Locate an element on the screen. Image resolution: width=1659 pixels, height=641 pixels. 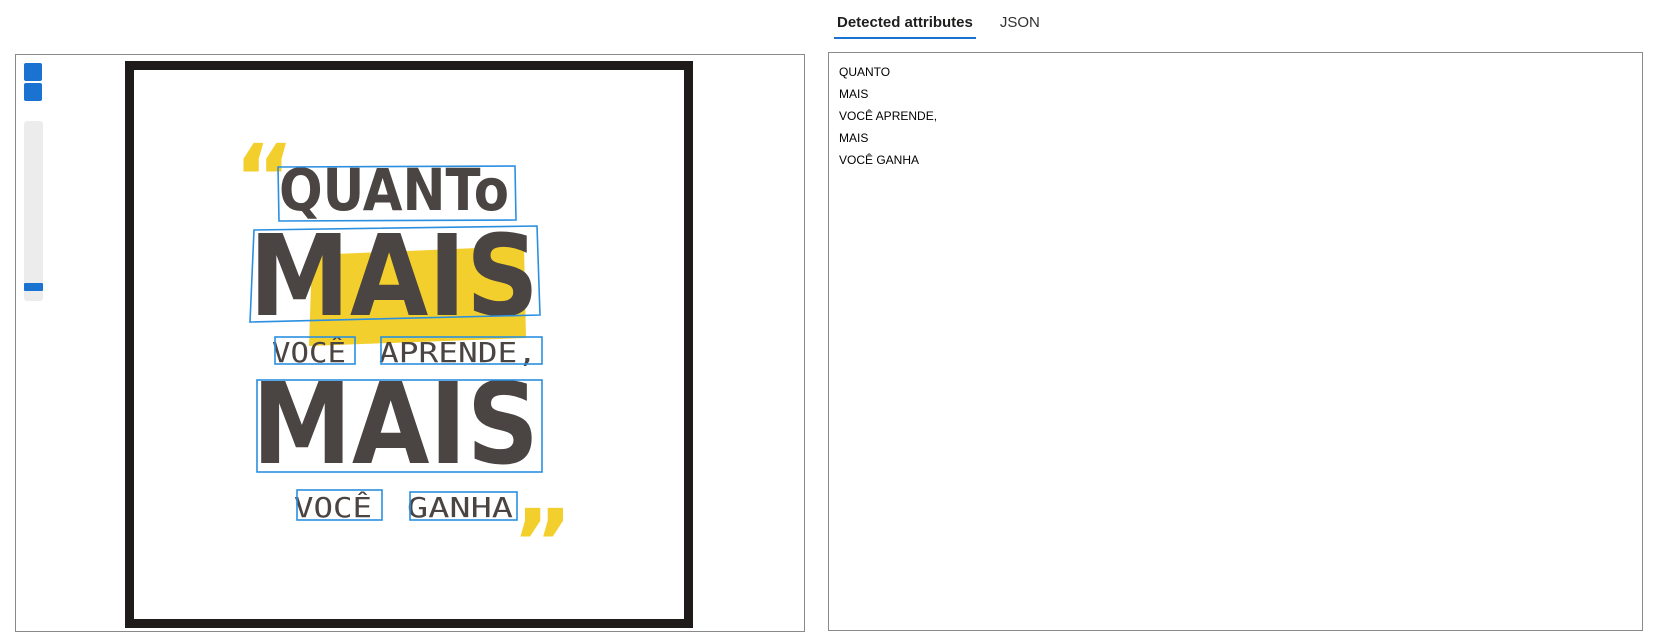
tab-detected-attributes: Detected attributes is located at coordinates (905, 24).